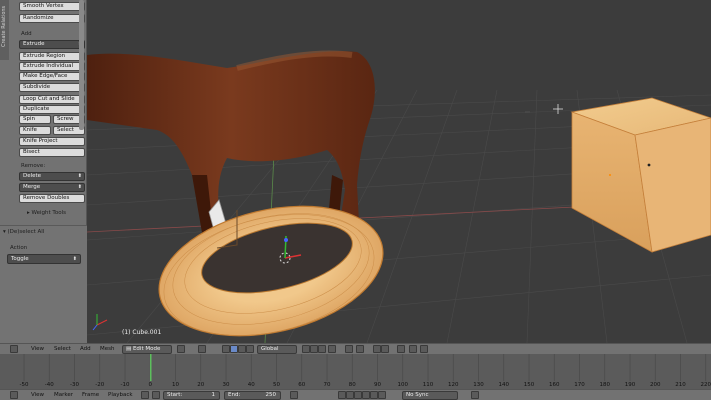 The image size is (711, 400). I want to click on loop-cut-slide-button: Loop Cut and Slide, so click(52, 99).